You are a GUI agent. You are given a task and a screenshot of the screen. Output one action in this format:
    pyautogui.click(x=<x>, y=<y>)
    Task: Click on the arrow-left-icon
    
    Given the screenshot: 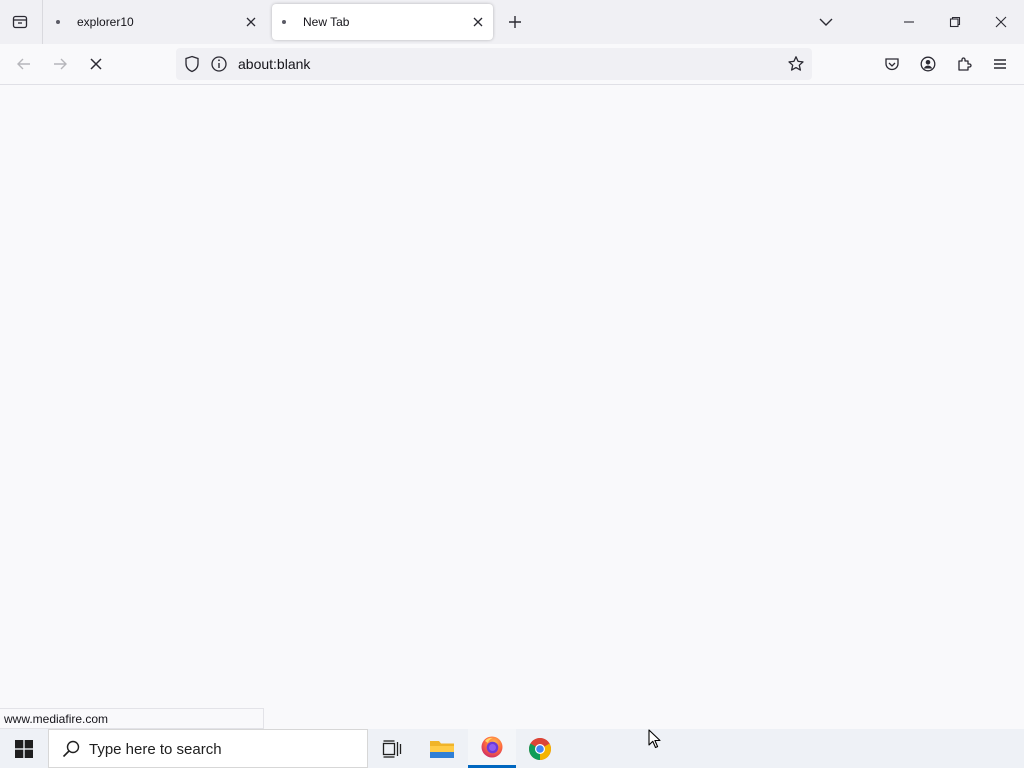 What is the action you would take?
    pyautogui.click(x=23, y=64)
    